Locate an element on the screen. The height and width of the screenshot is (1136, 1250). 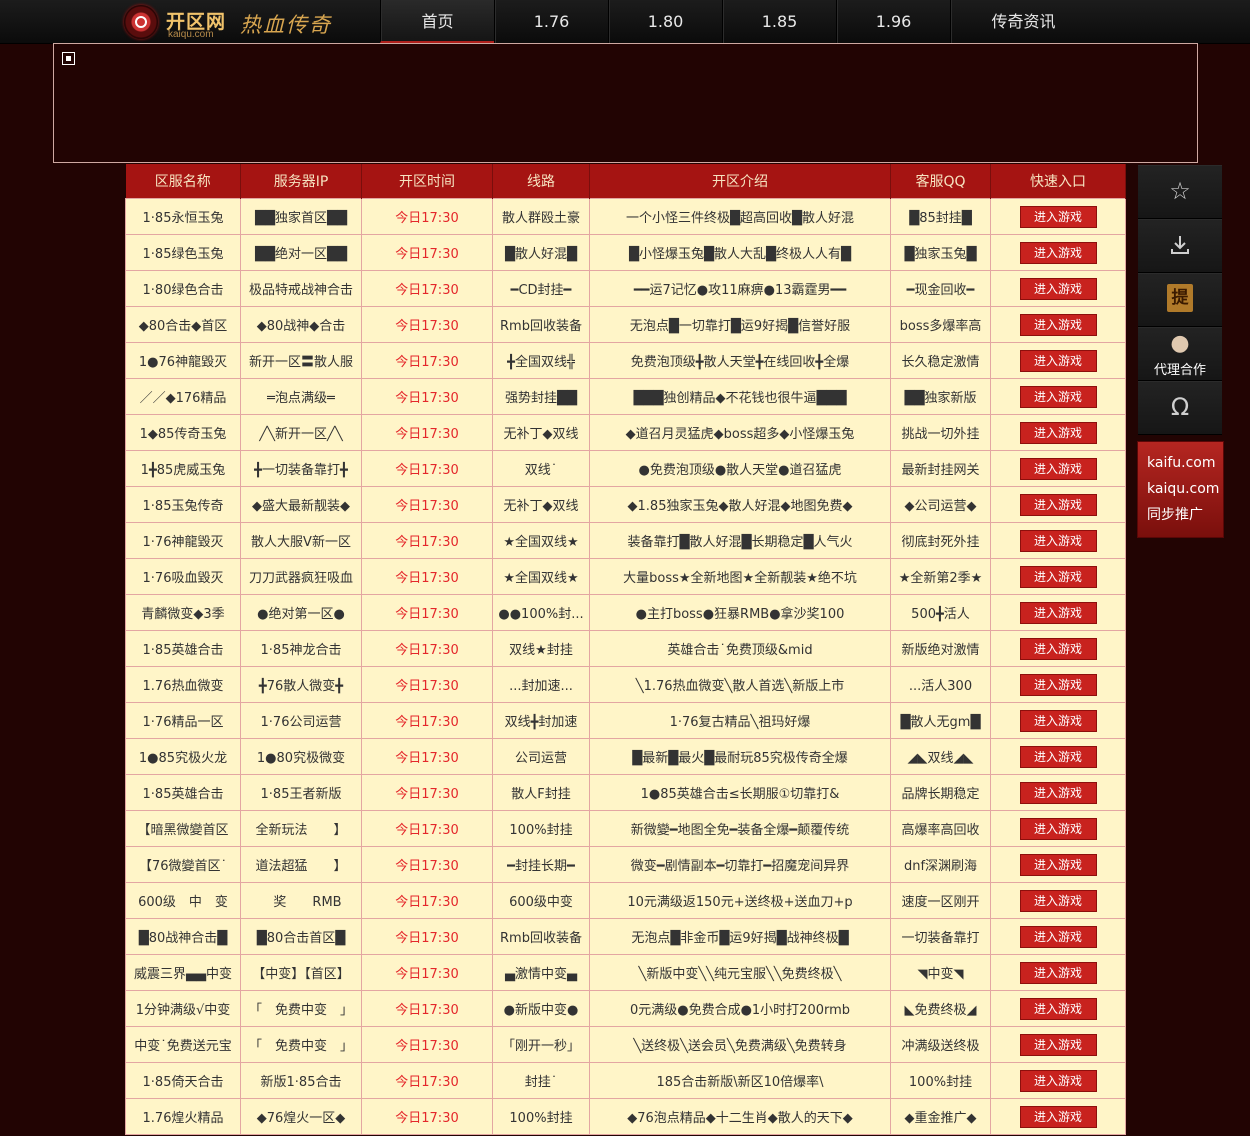
cell-server-ip: ═泡点满级═ is located at coordinates (301, 396).